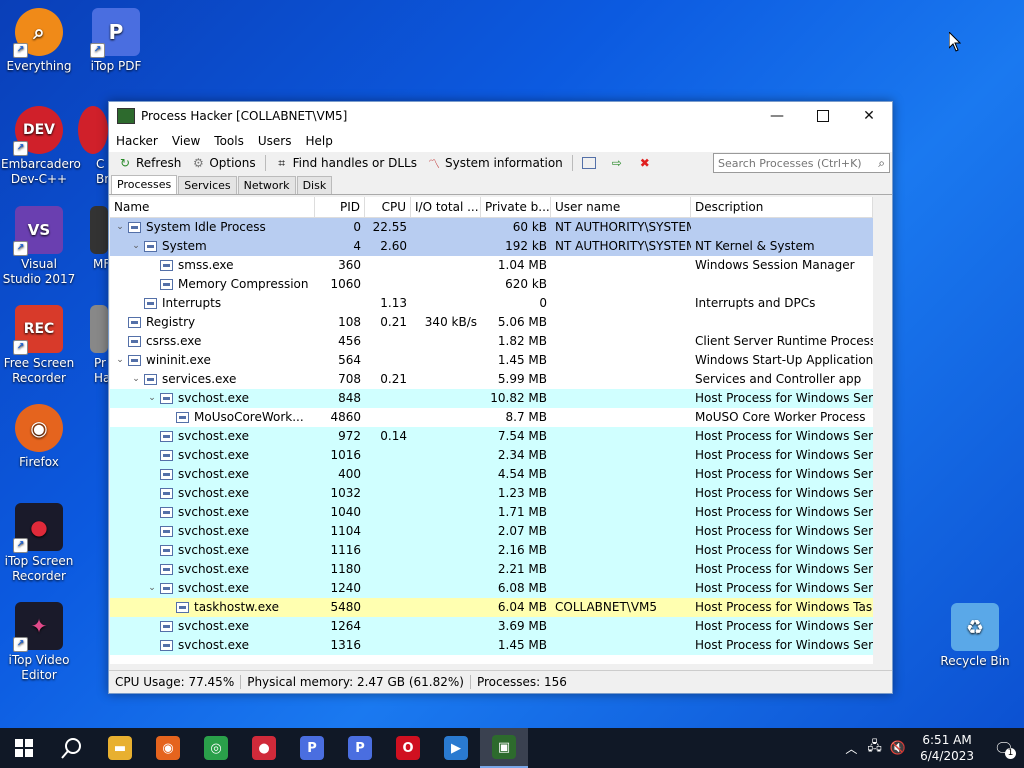 The image size is (1024, 768). Describe the element at coordinates (206, 227) in the screenshot. I see `process-name: System Idle Process` at that location.